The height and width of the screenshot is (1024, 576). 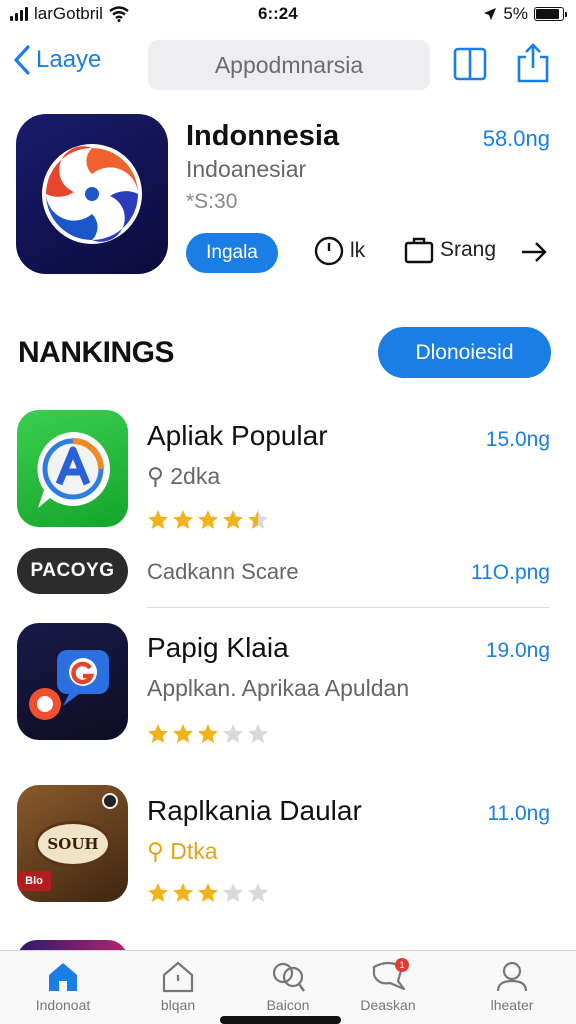 I want to click on tab-profile: lheater, so click(x=512, y=987).